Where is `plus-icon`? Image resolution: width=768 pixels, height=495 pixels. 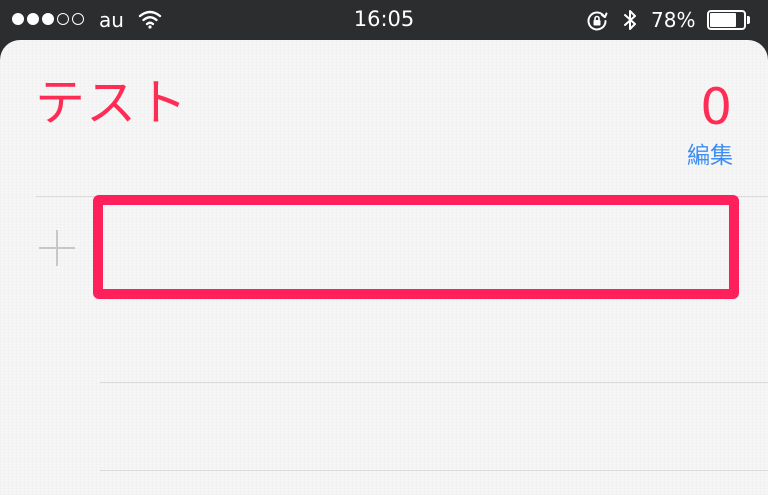 plus-icon is located at coordinates (57, 248).